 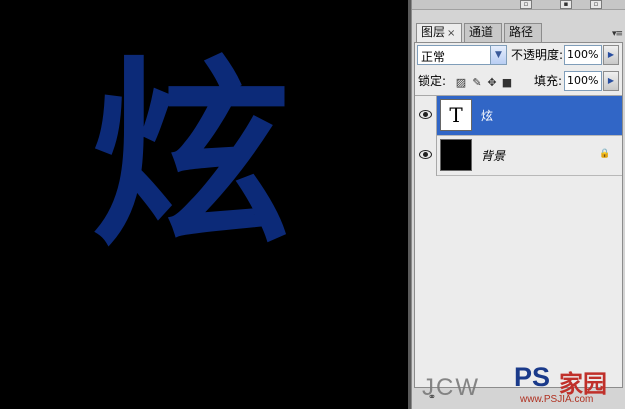 I want to click on lock-transparent-icon: ▨, so click(x=461, y=83).